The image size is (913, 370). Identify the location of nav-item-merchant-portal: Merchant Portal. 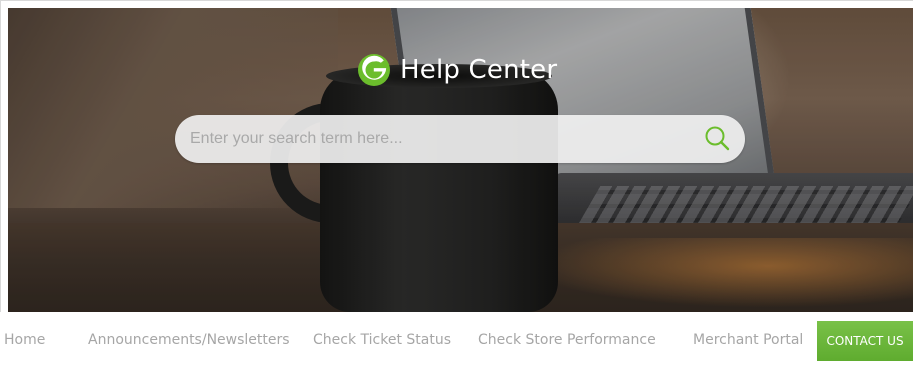
(748, 340).